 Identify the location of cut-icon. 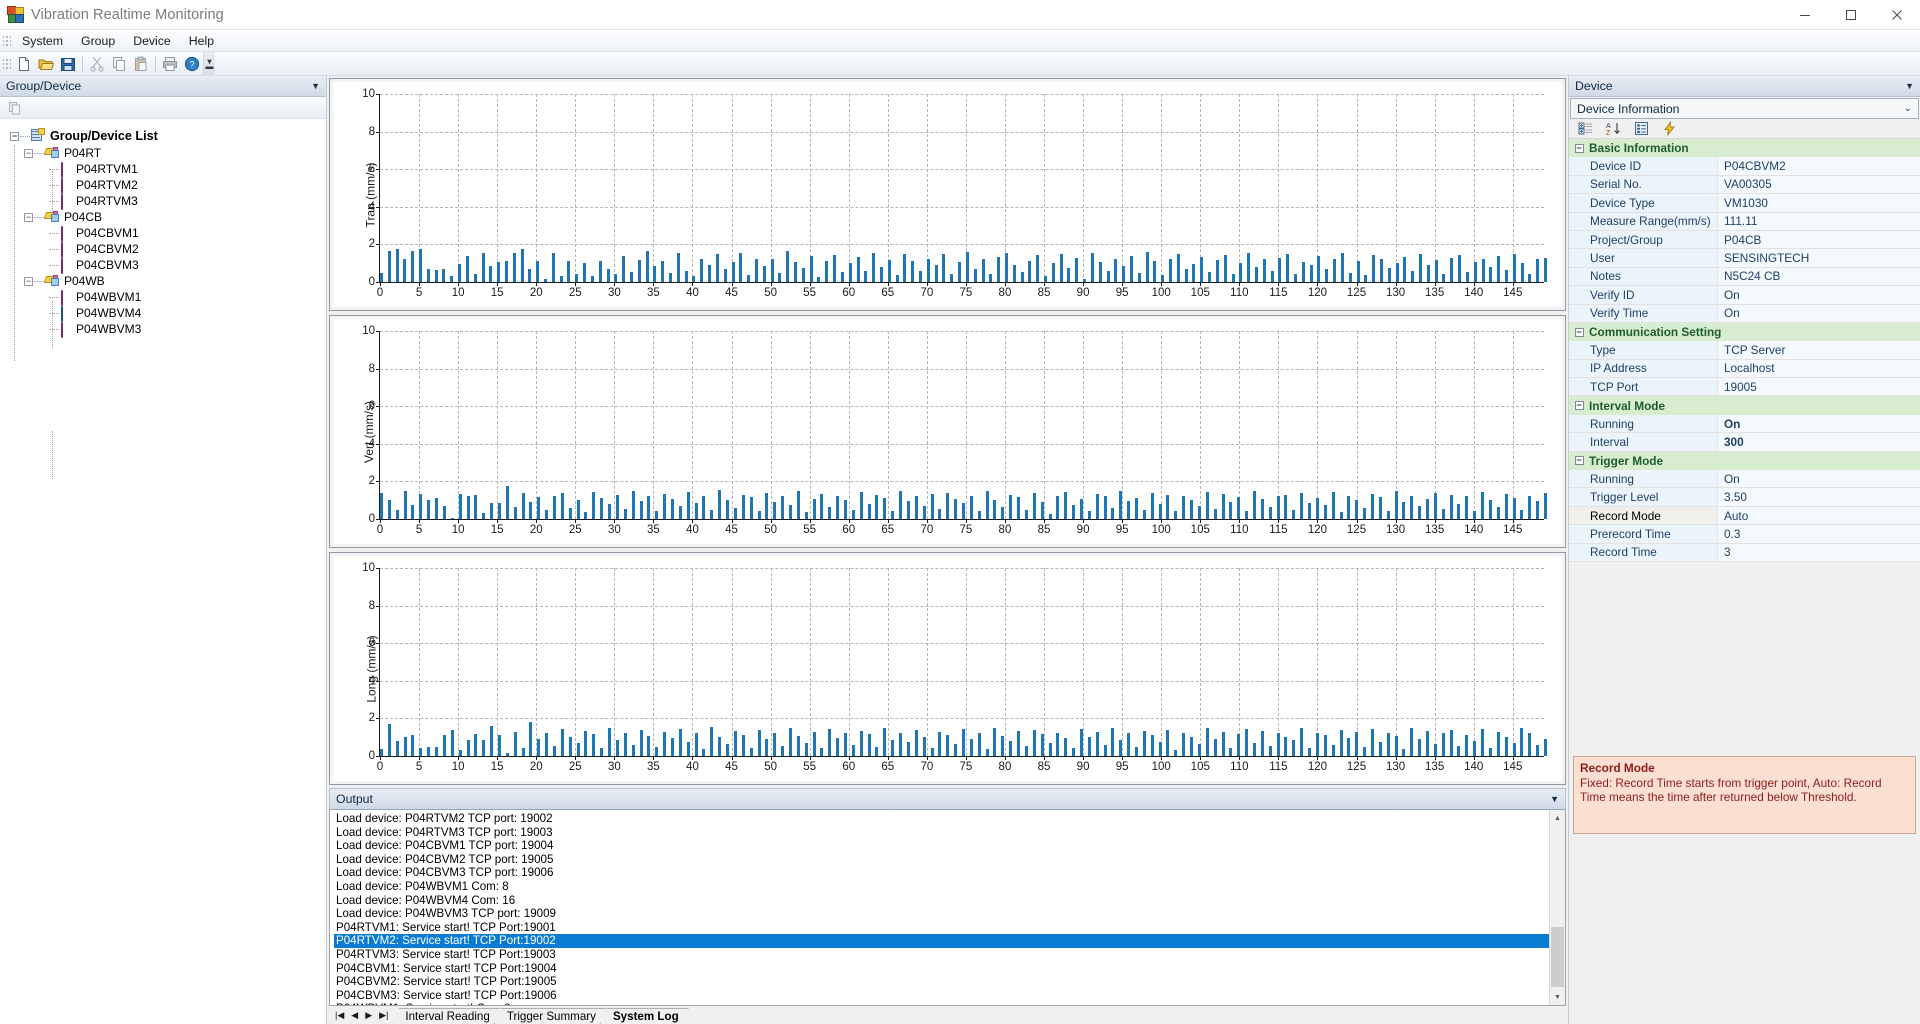
(97, 64).